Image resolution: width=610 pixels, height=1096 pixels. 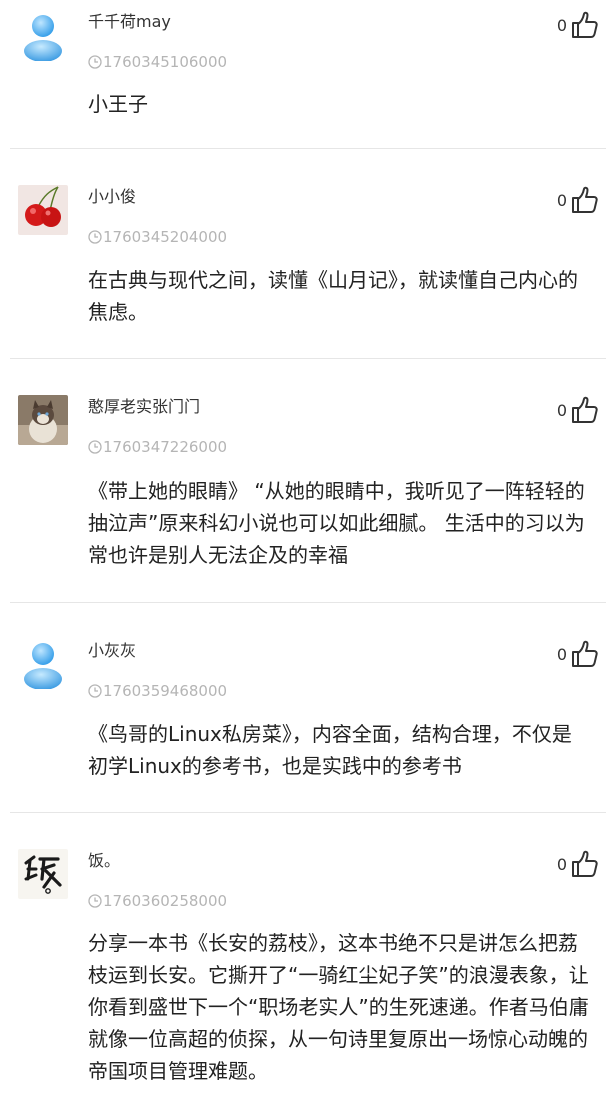 What do you see at coordinates (129, 22) in the screenshot?
I see `username: 千千荷may` at bounding box center [129, 22].